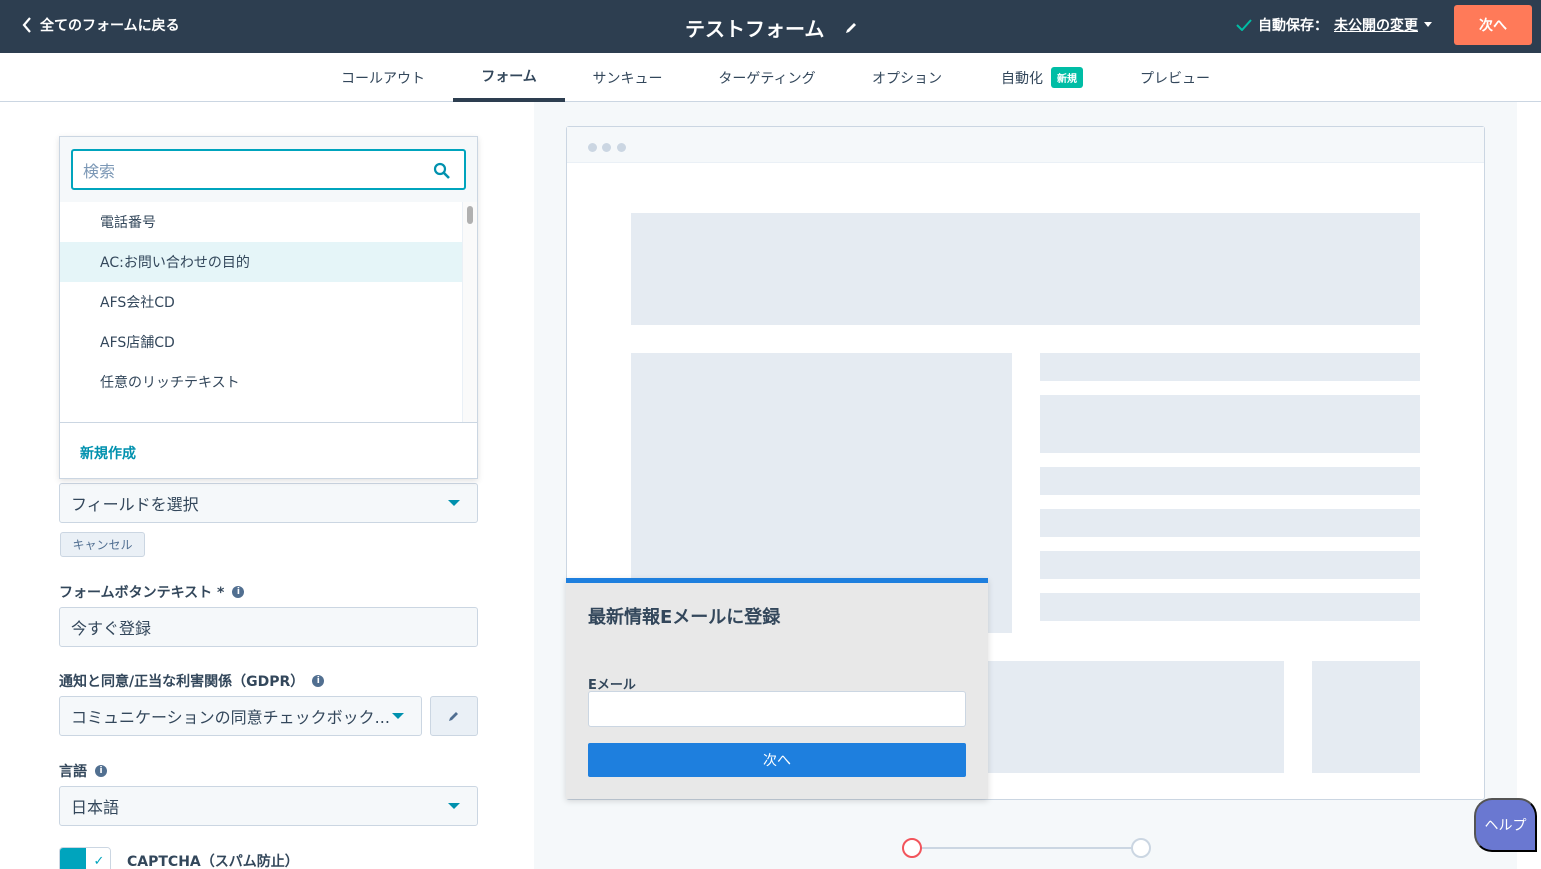 The width and height of the screenshot is (1541, 869). What do you see at coordinates (137, 303) in the screenshot?
I see `list-item-label: AFS会社CD` at bounding box center [137, 303].